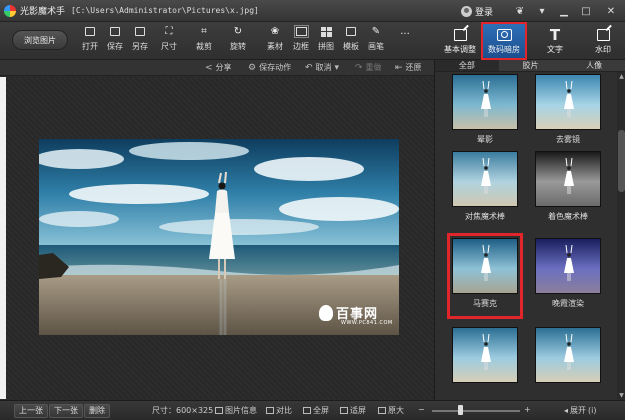 This screenshot has height=420, width=625. I want to click on share-icon: <, so click(209, 67).